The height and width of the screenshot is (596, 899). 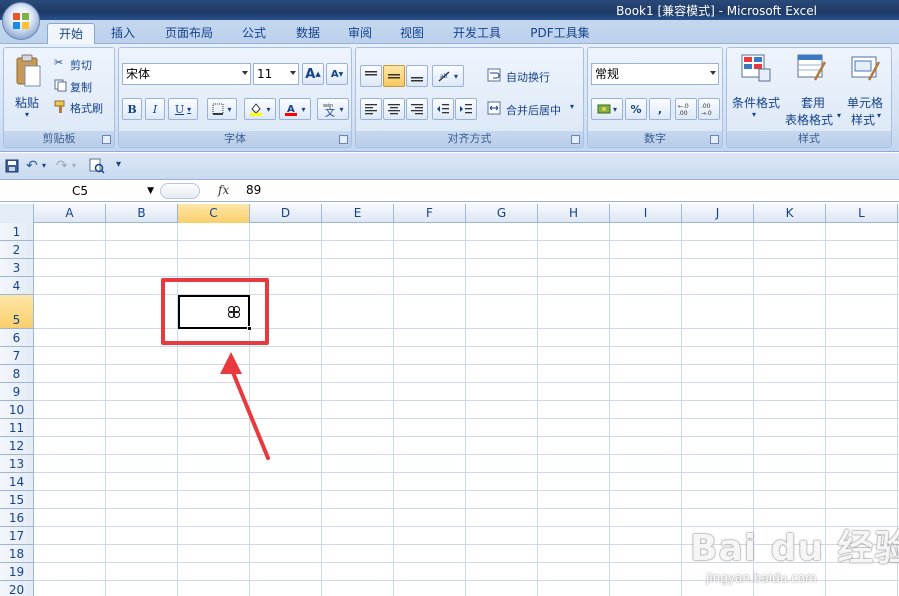 What do you see at coordinates (17, 554) in the screenshot?
I see `row-header-18: 18` at bounding box center [17, 554].